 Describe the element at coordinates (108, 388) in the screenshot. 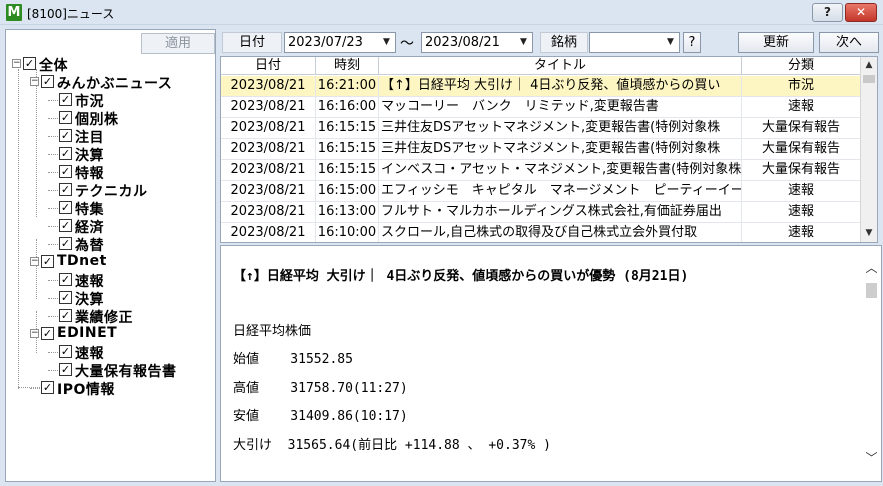

I see `tree-node: ✓ IPO情報` at that location.